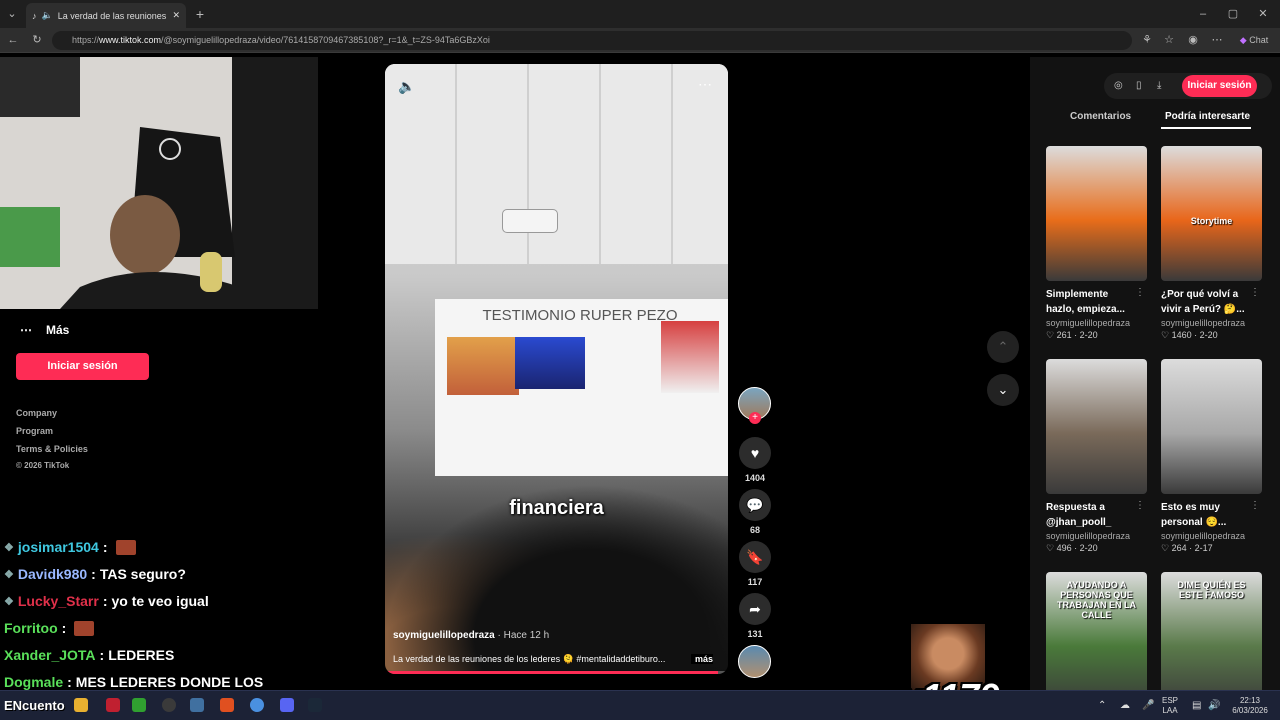 The width and height of the screenshot is (1280, 720). I want to click on video-progress-bar, so click(556, 672).